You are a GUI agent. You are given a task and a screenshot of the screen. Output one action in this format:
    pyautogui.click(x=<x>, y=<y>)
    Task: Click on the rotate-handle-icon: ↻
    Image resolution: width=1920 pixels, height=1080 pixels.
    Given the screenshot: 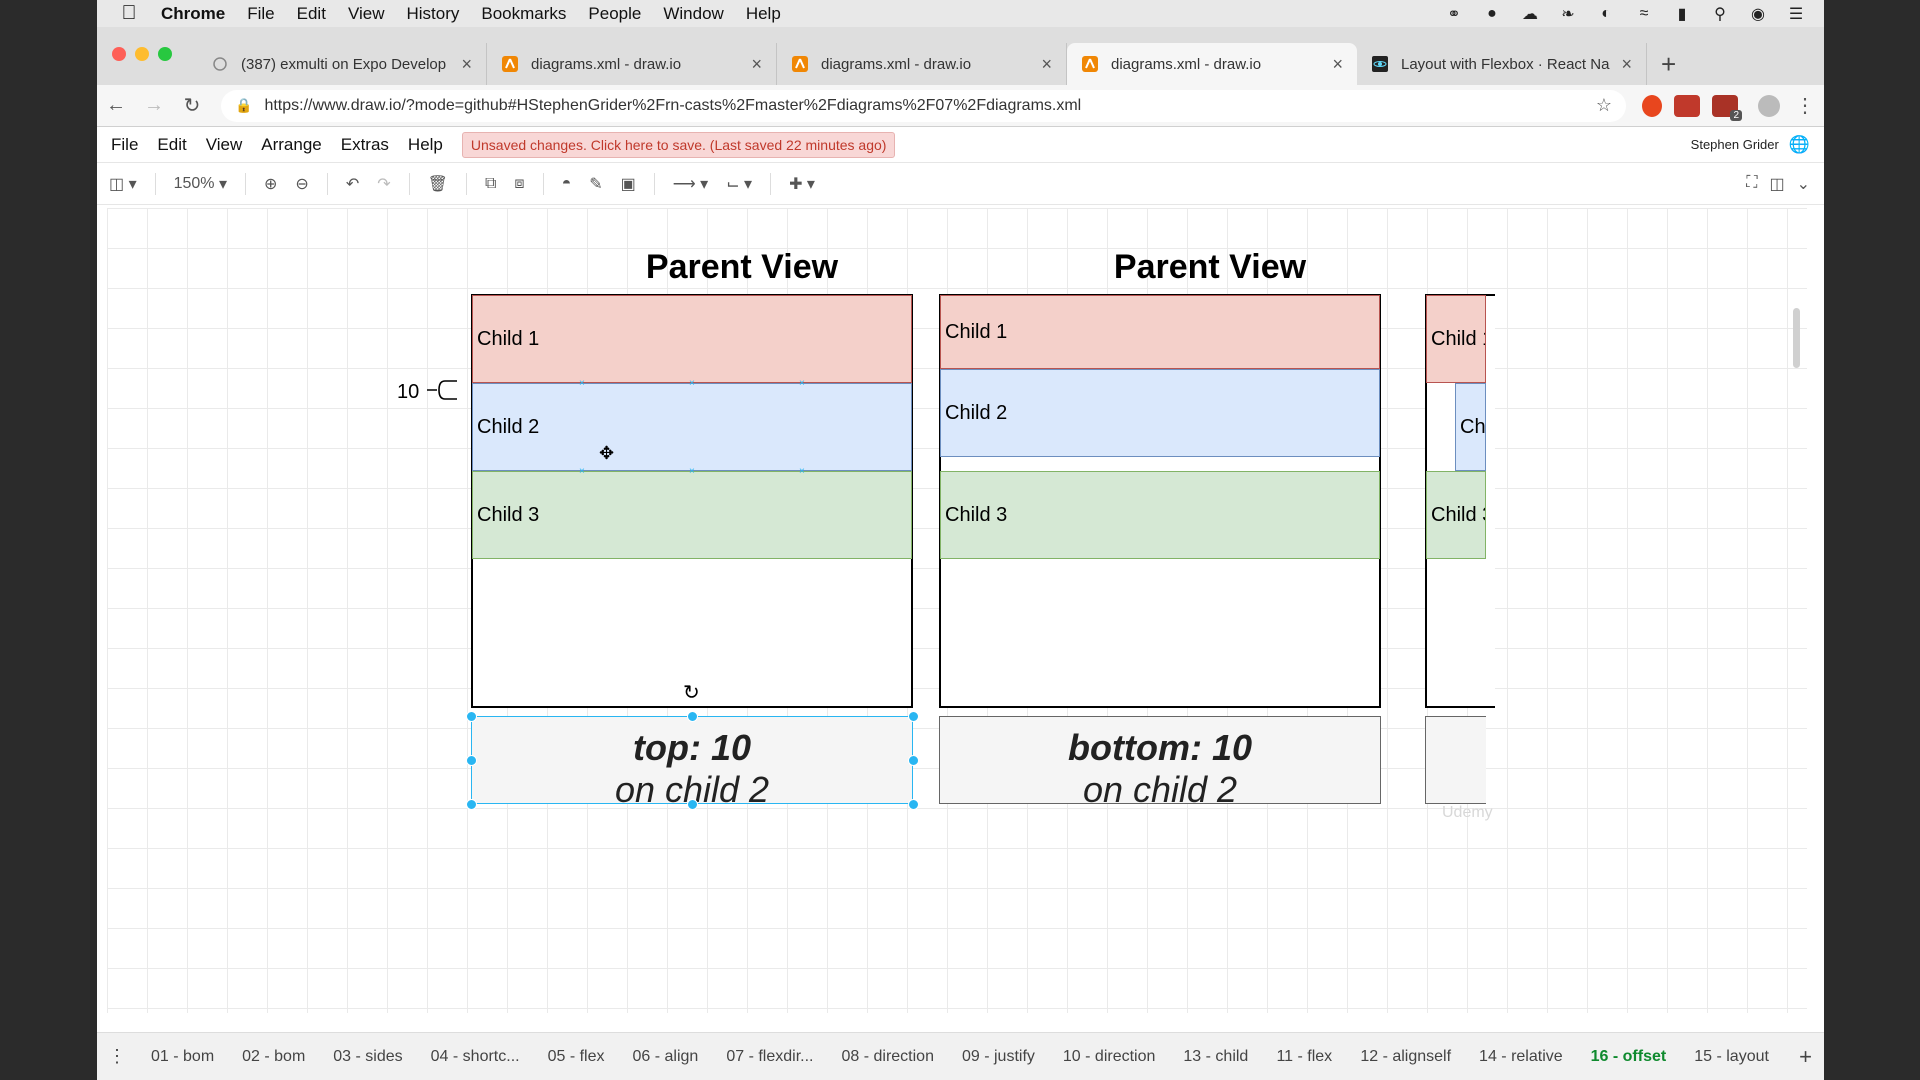 What is the action you would take?
    pyautogui.click(x=691, y=692)
    